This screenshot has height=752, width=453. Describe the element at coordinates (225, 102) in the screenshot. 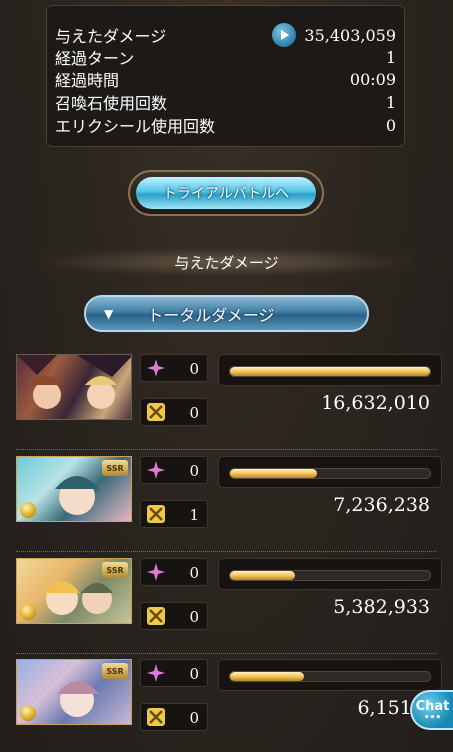

I see `stat-row-summon: 召喚石使用回数 1` at that location.